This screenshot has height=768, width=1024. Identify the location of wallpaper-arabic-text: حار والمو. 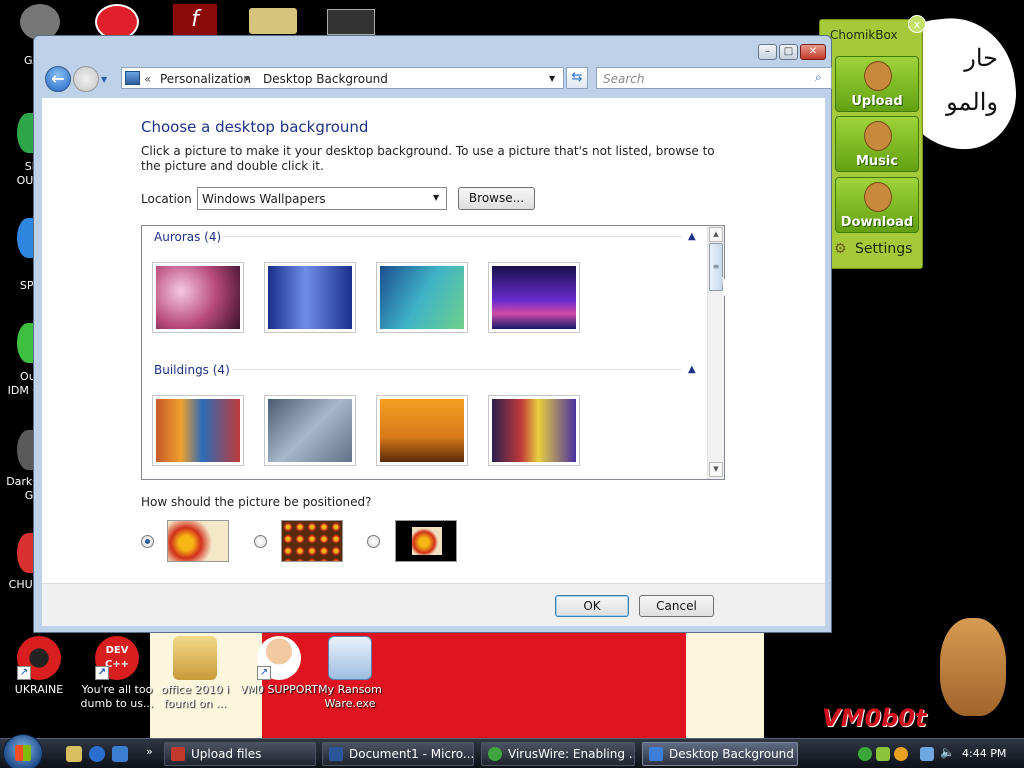
(972, 80).